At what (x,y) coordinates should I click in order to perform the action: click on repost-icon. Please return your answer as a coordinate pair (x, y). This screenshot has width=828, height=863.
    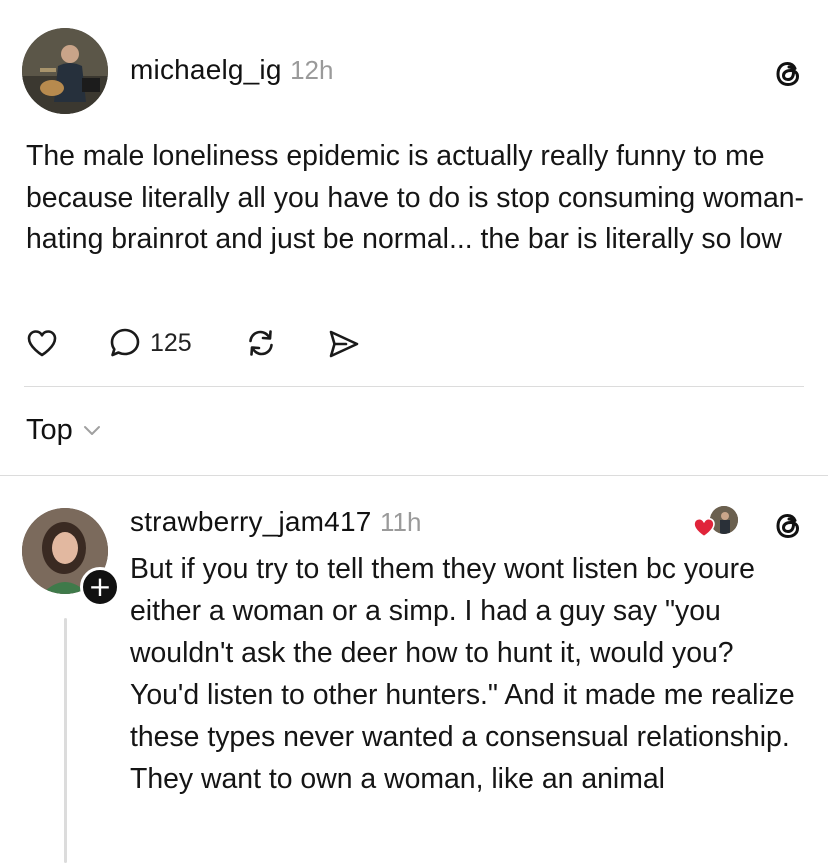
    Looking at the image, I should click on (261, 343).